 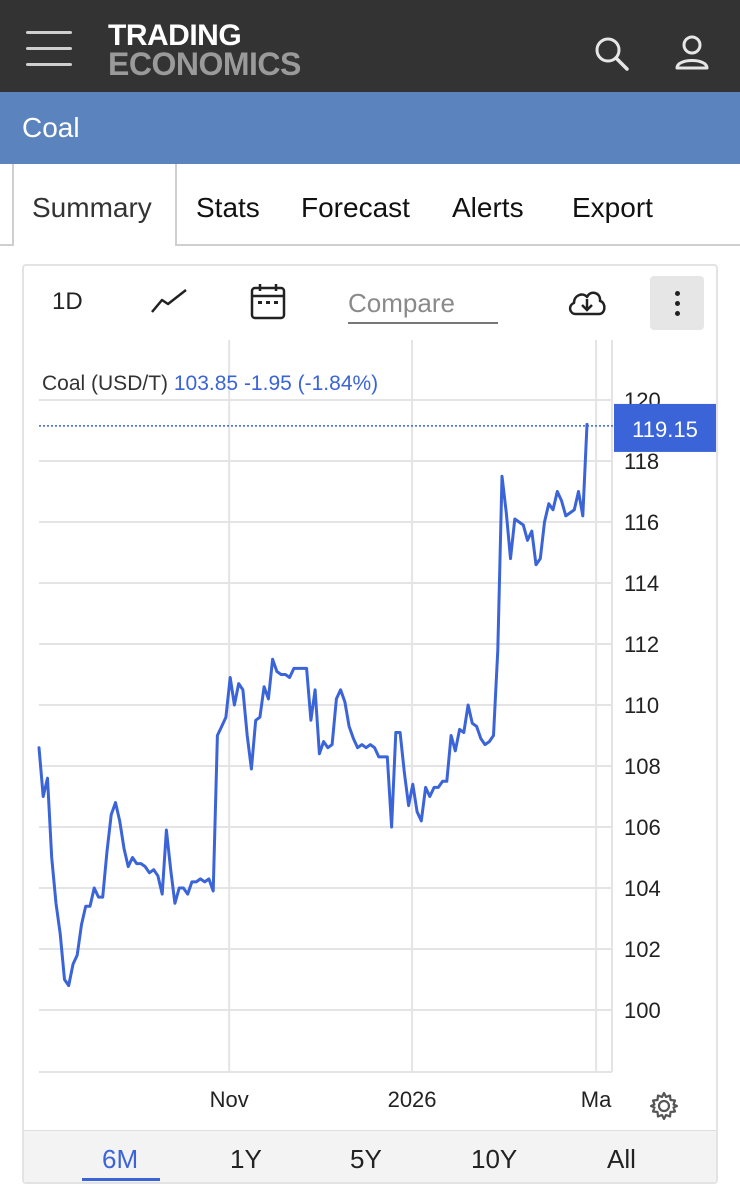 I want to click on top-bar: TRADING ECONOMICS, so click(x=370, y=46).